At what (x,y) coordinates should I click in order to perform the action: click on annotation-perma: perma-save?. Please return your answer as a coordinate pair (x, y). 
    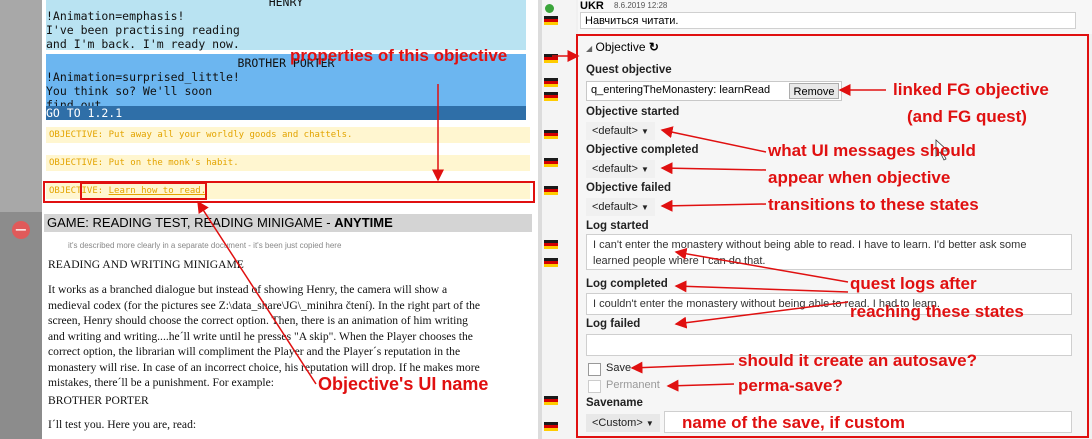
    Looking at the image, I should click on (790, 385).